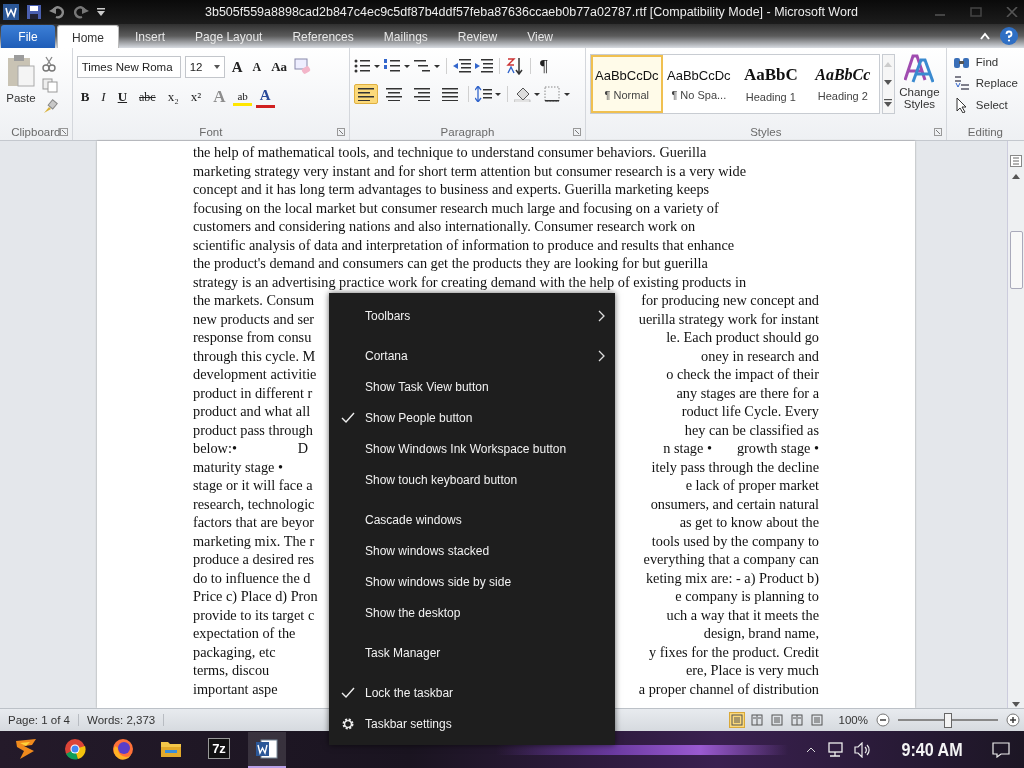 The width and height of the screenshot is (1024, 768). What do you see at coordinates (196, 97) in the screenshot?
I see `format-button: x²` at bounding box center [196, 97].